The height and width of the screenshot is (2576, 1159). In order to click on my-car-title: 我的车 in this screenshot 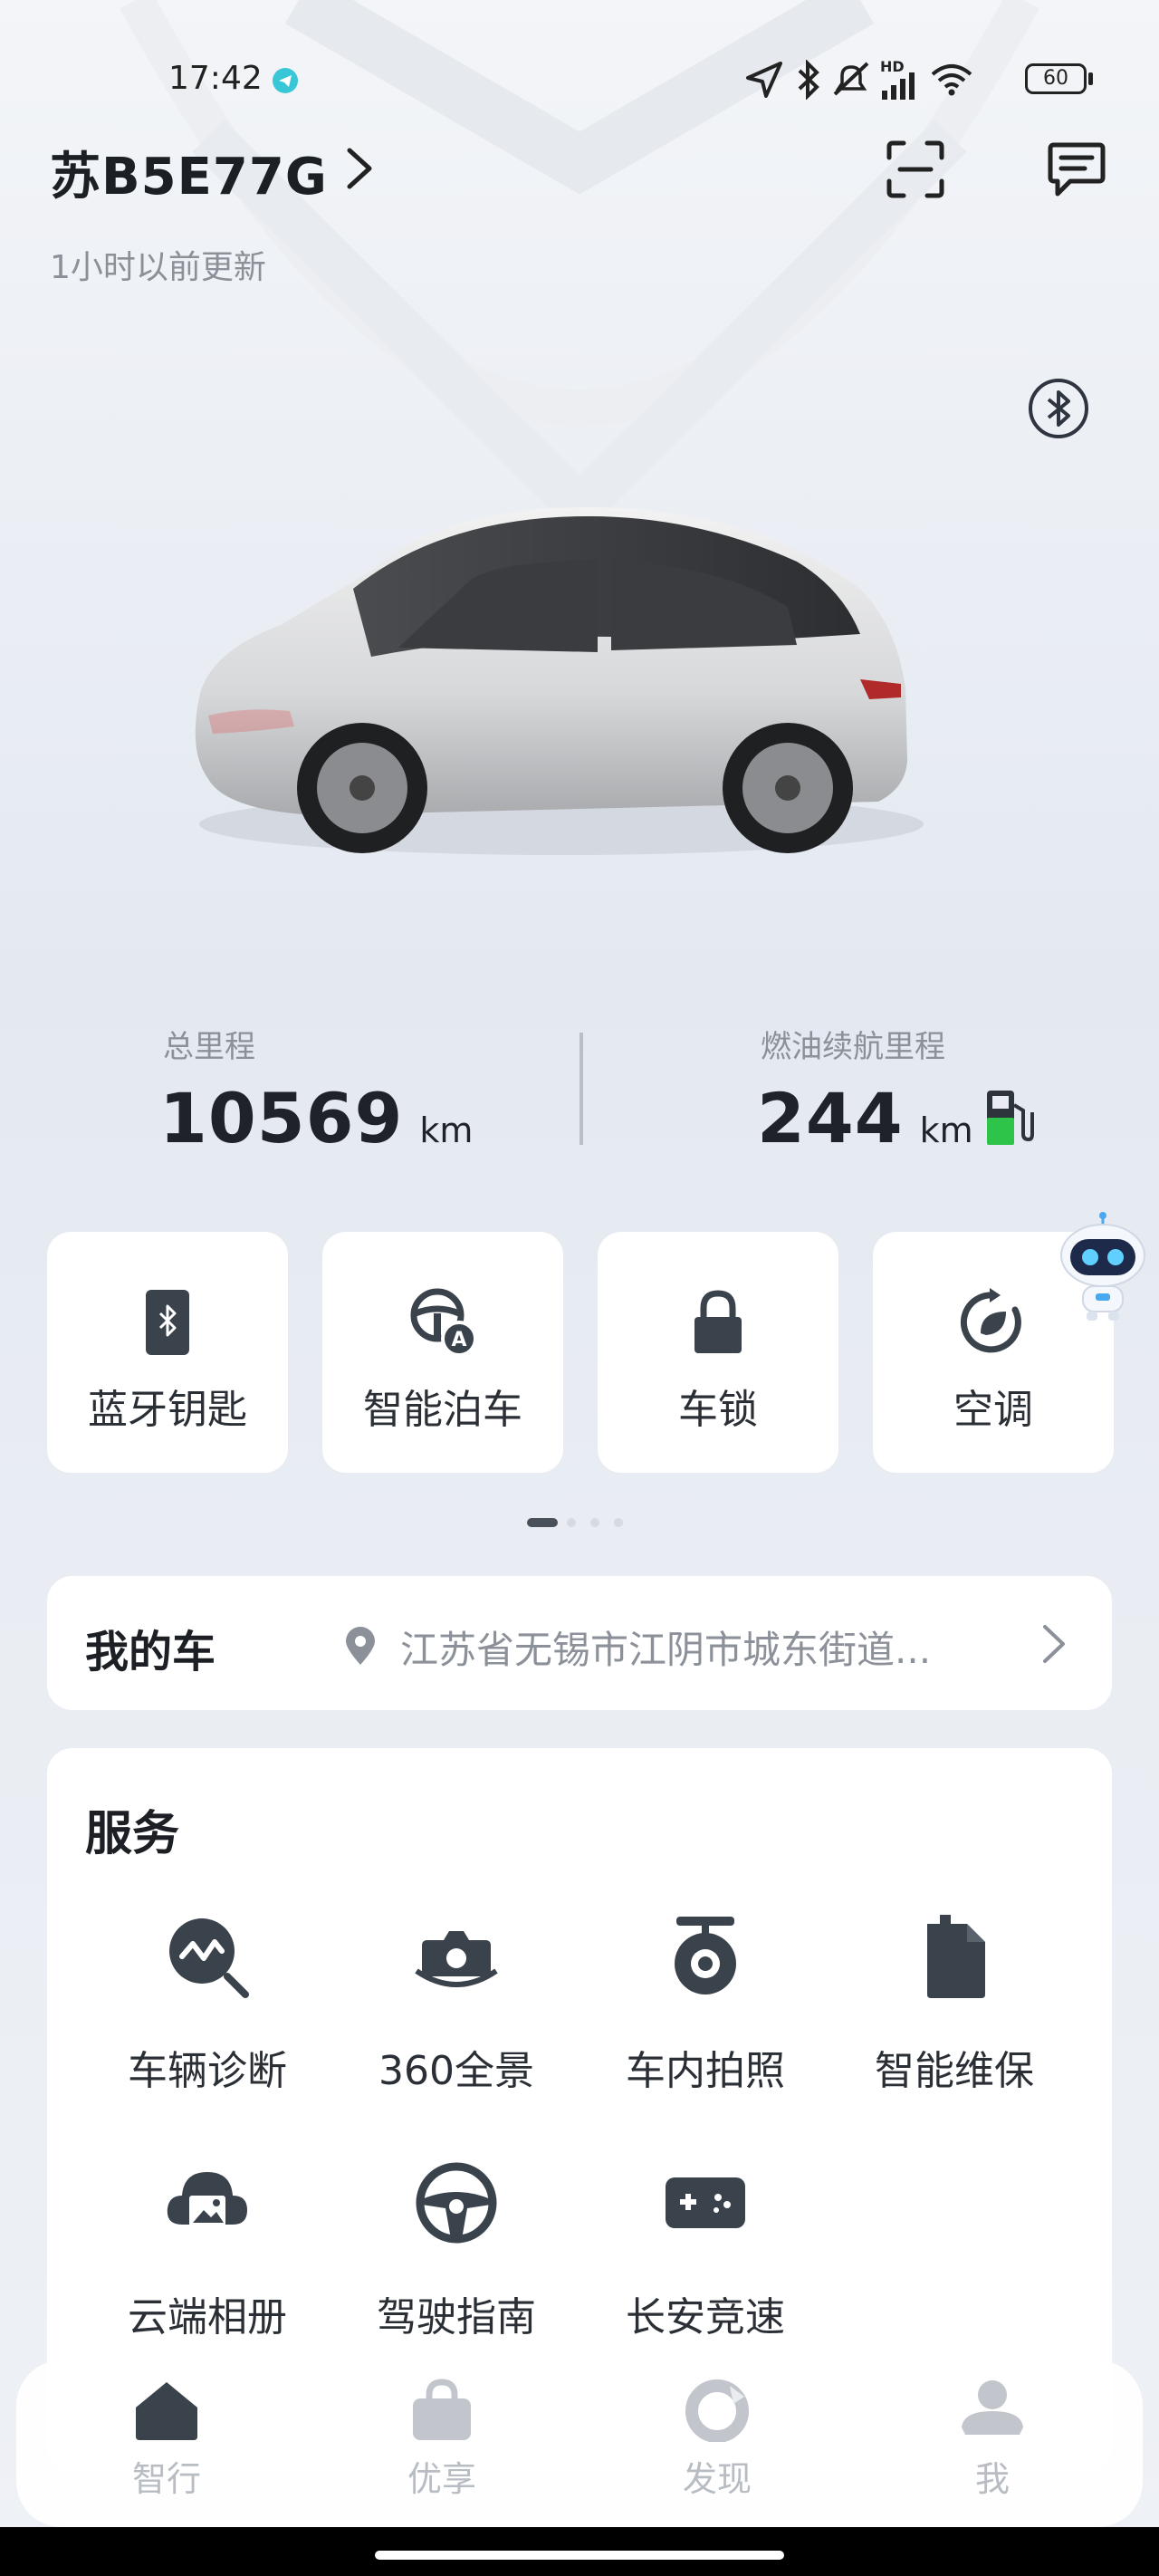, I will do `click(150, 1652)`.